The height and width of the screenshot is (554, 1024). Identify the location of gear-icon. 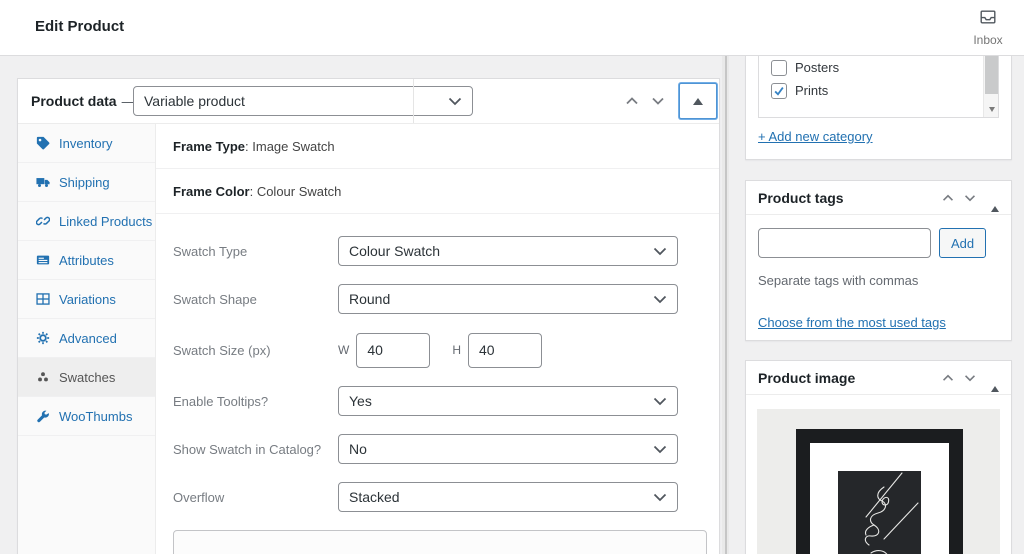
(43, 338).